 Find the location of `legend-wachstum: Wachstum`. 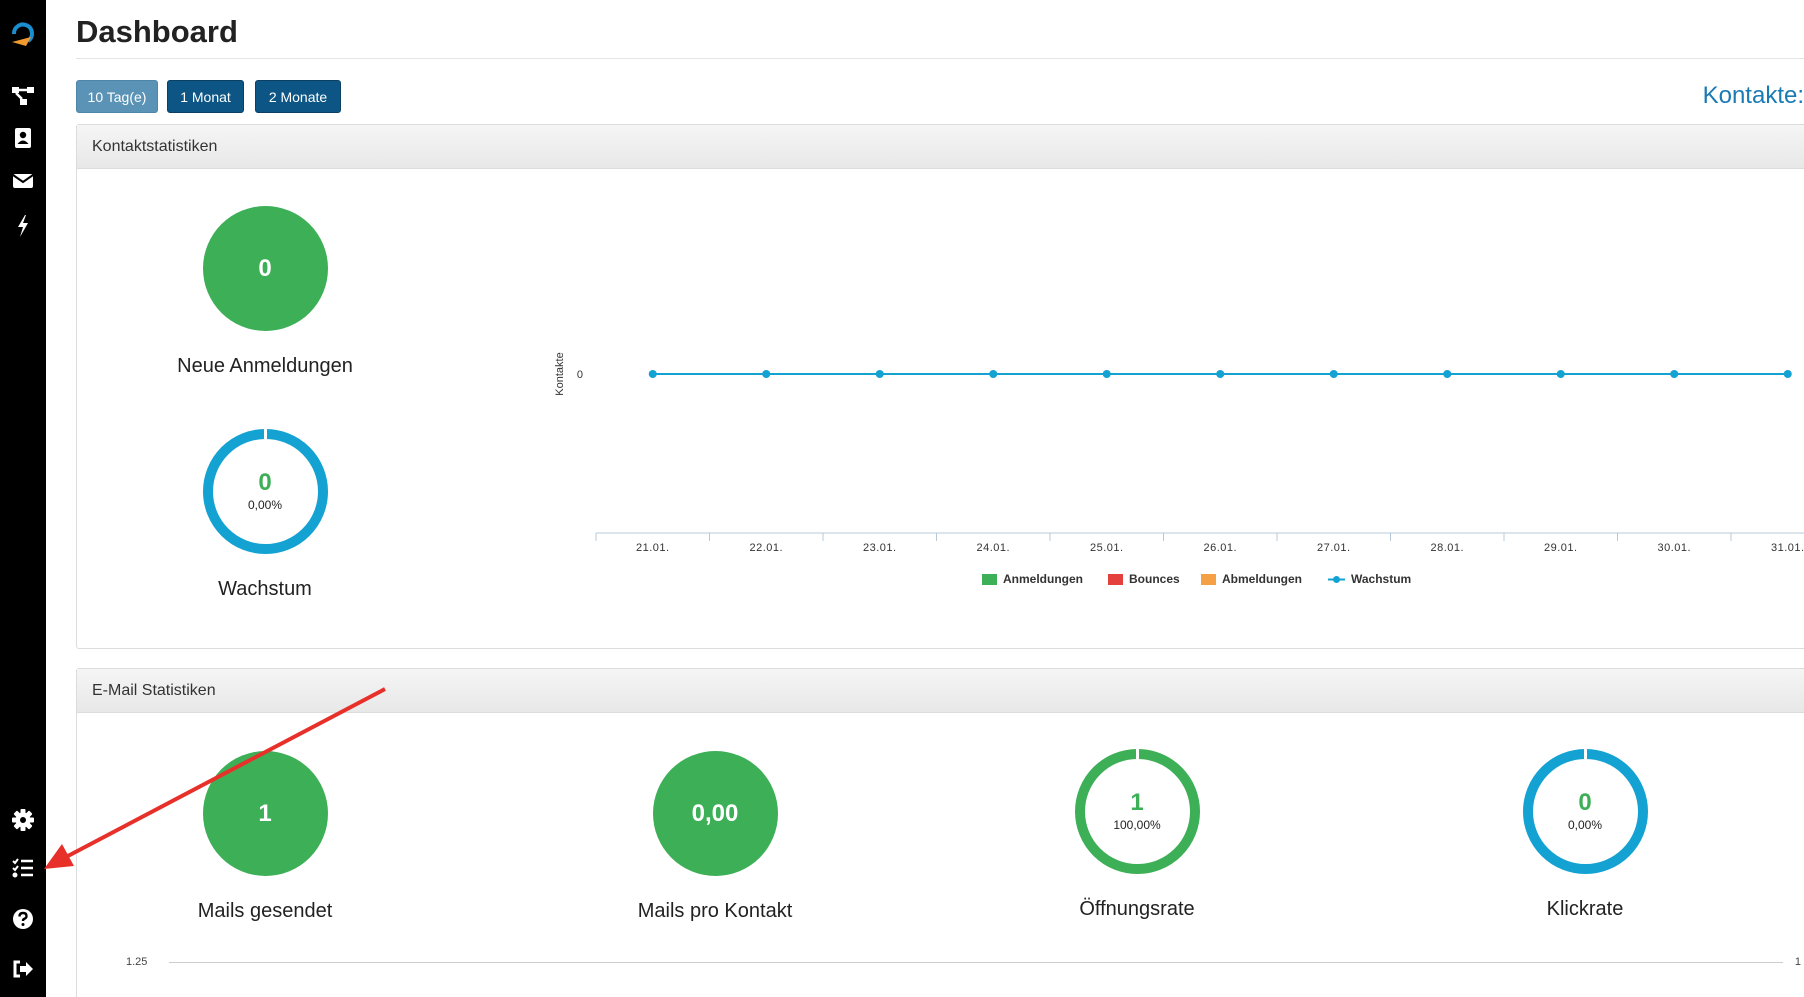

legend-wachstum: Wachstum is located at coordinates (1369, 579).